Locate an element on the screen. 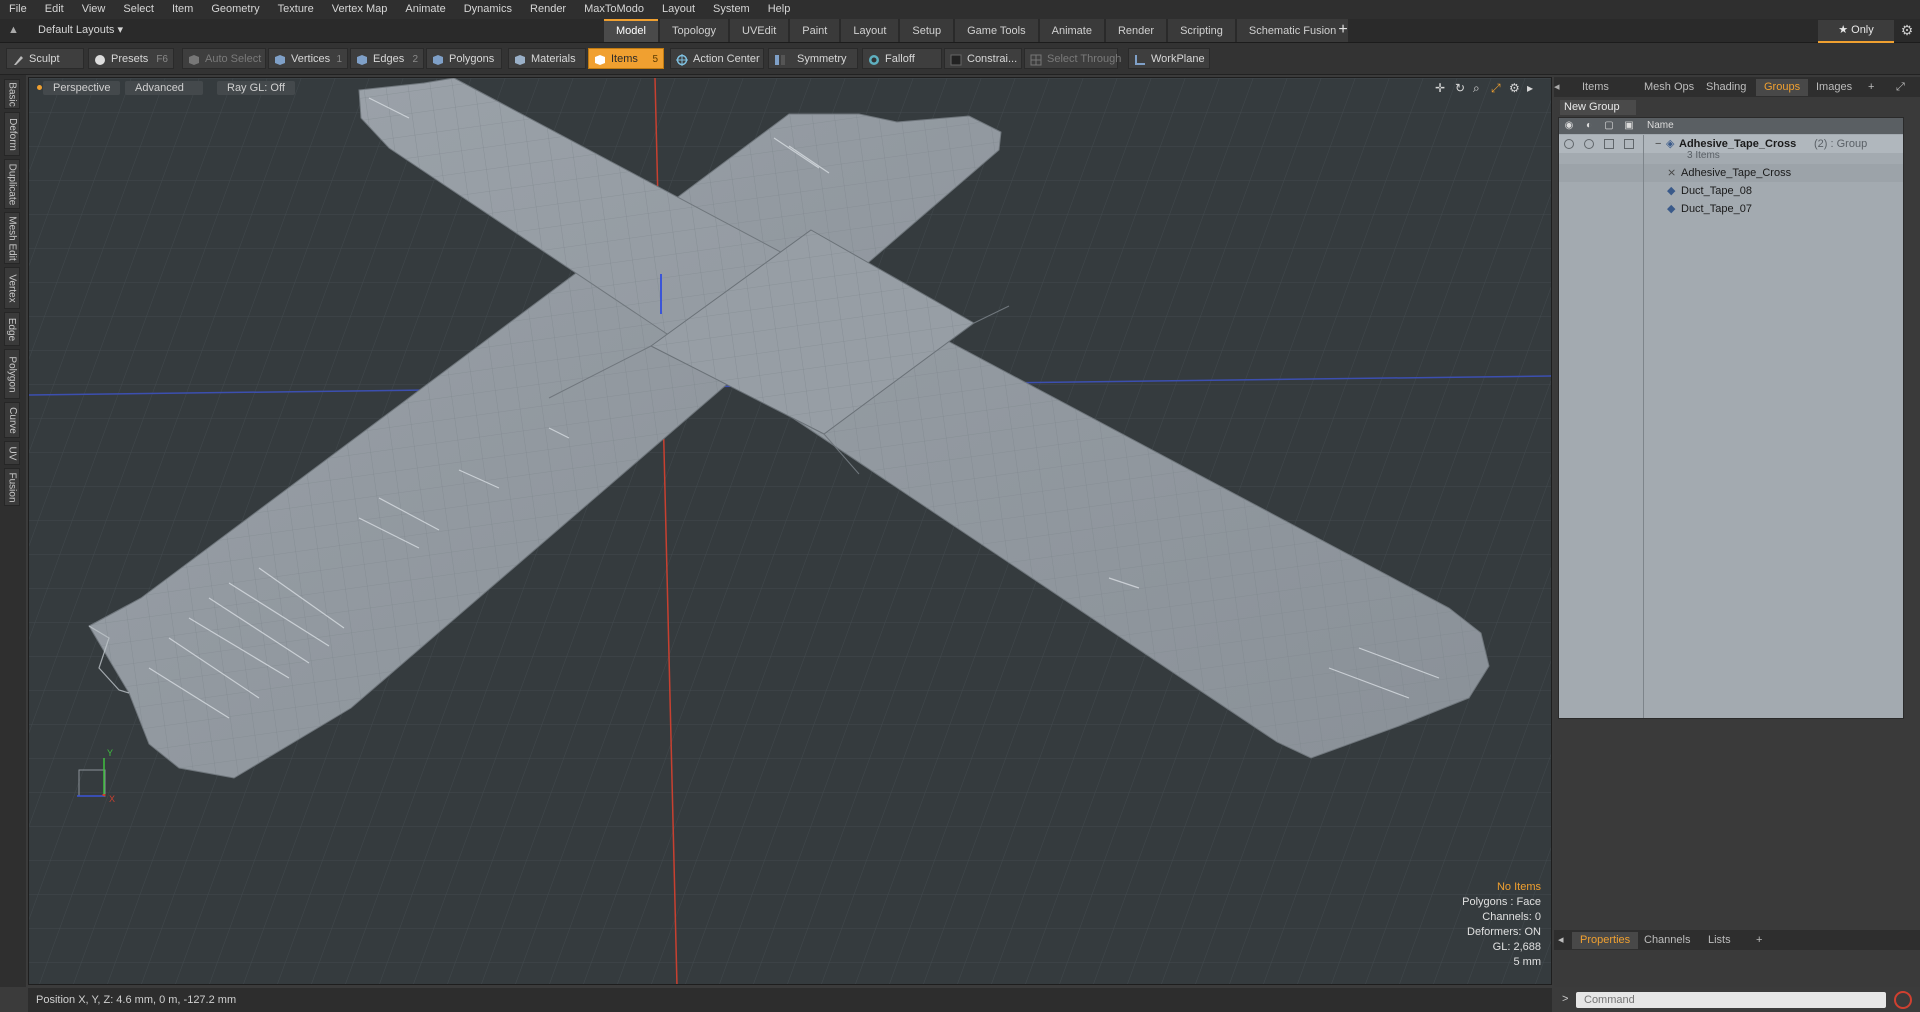 This screenshot has width=1920, height=1012. tab-paint: Paint is located at coordinates (815, 30).